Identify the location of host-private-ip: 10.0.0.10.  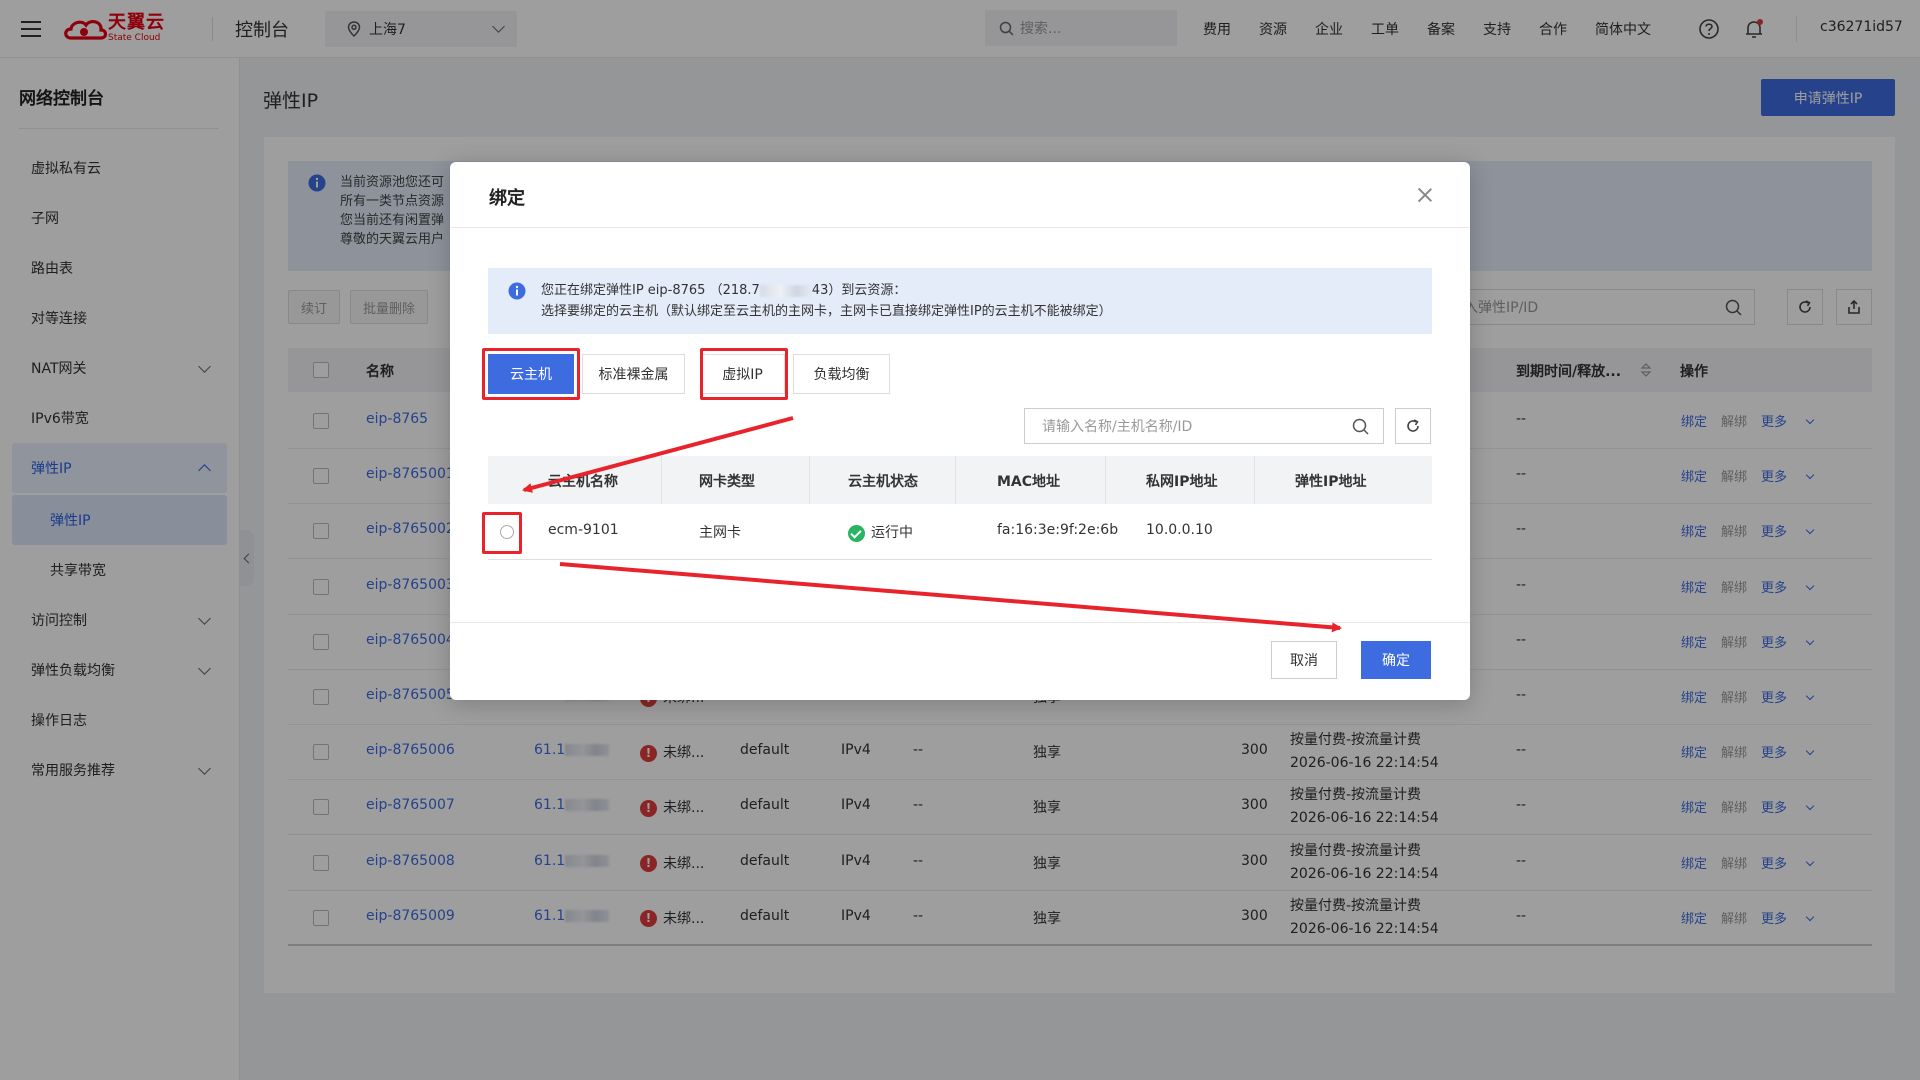
(1179, 530).